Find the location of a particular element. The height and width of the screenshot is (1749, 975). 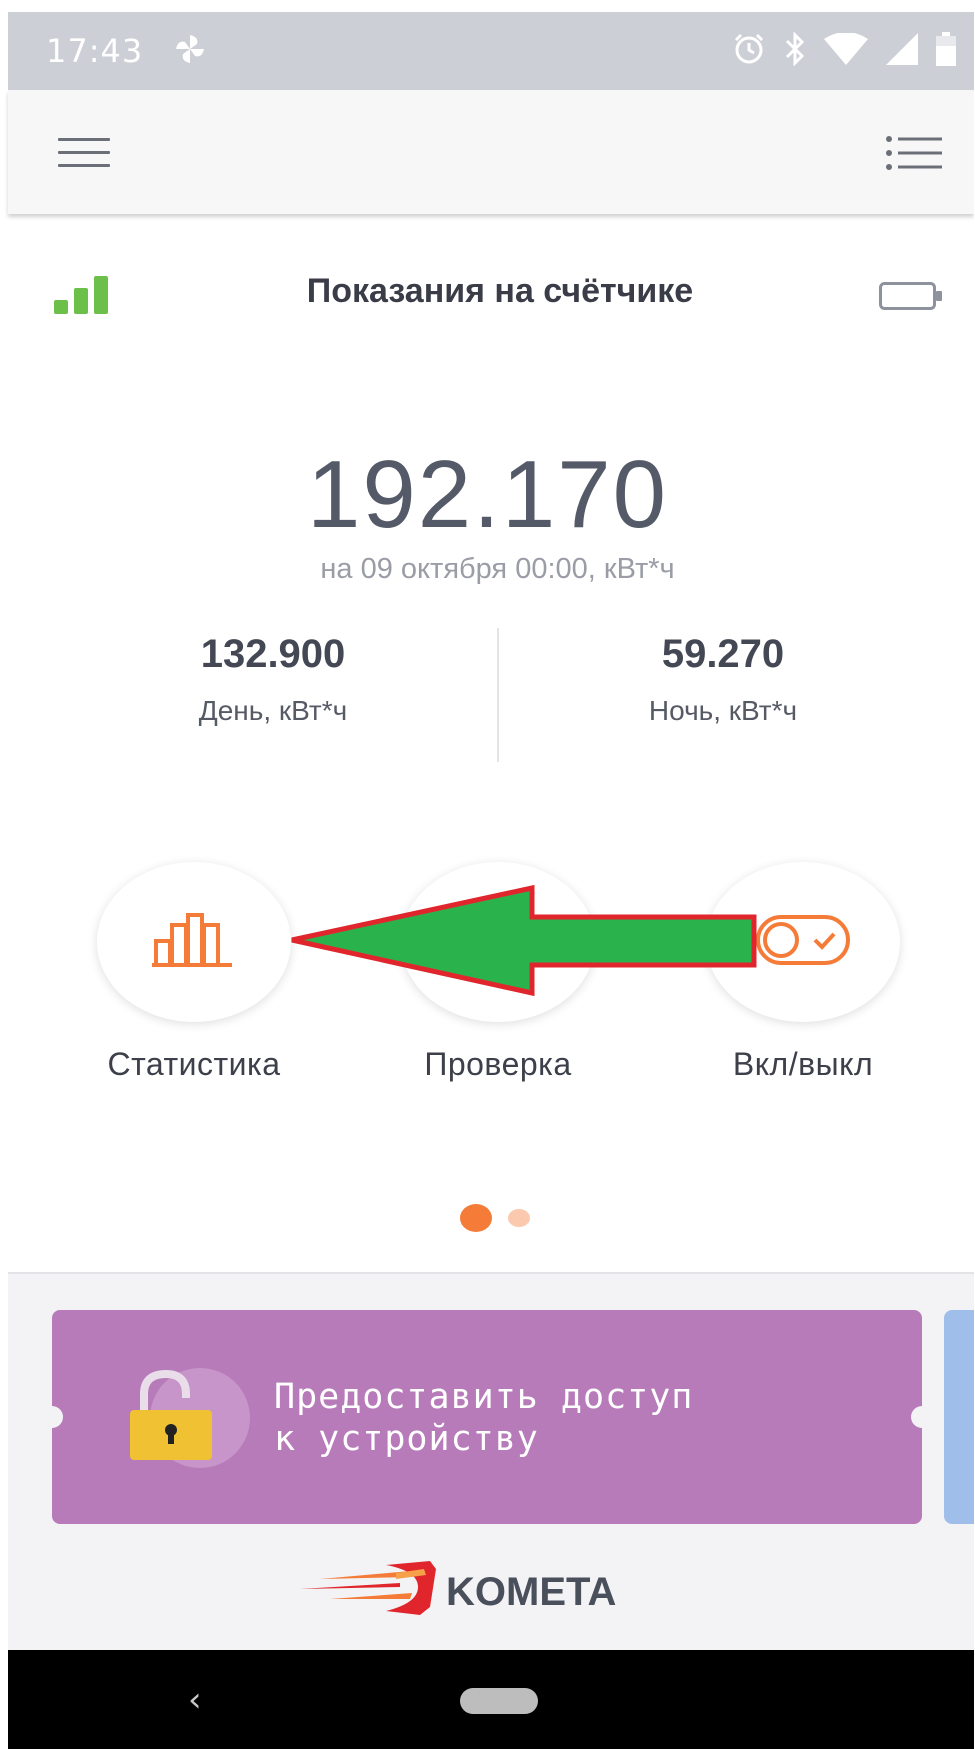

signal-strength-icon is located at coordinates (84, 297).